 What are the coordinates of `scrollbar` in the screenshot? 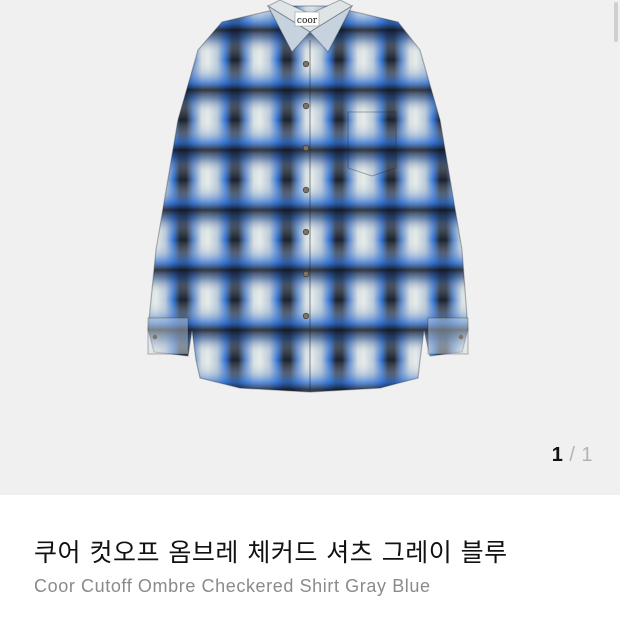 It's located at (616, 22).